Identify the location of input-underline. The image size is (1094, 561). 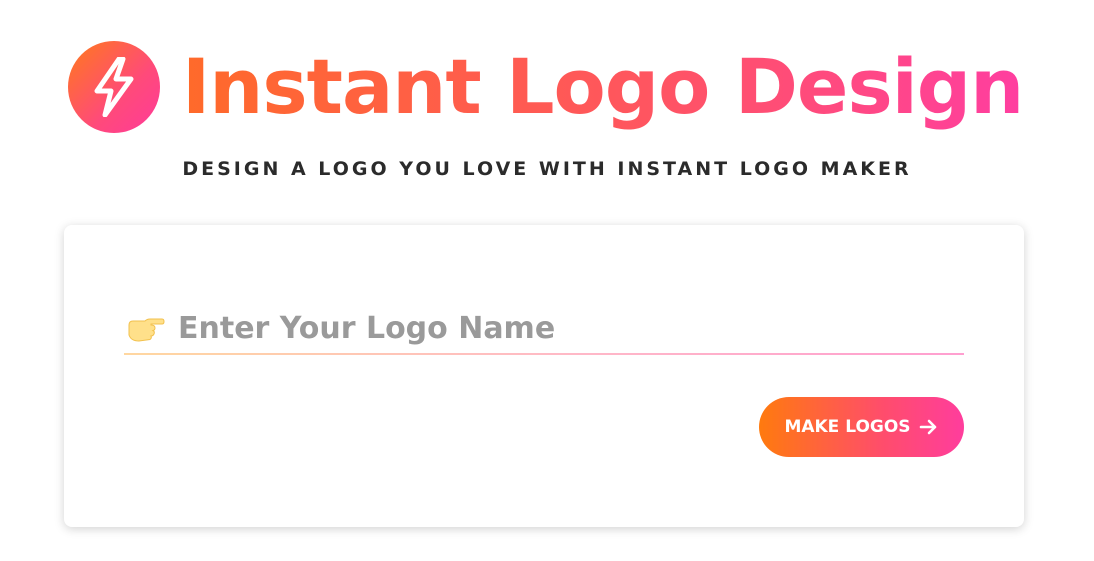
(544, 354).